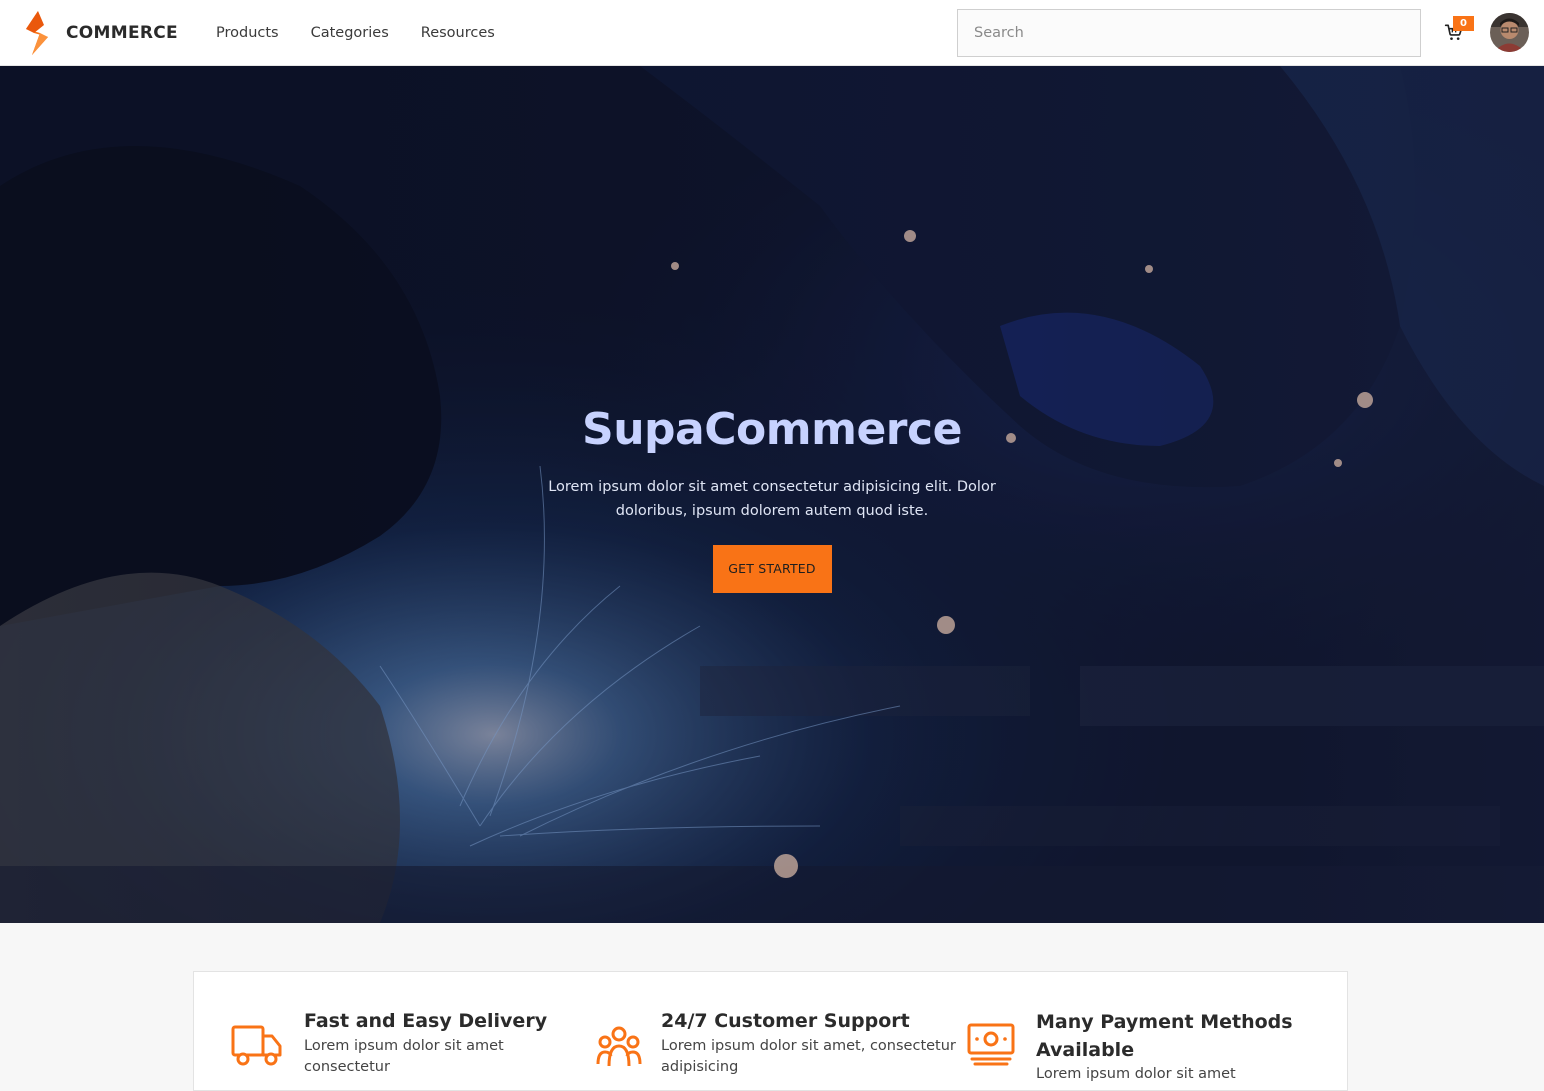  Describe the element at coordinates (247, 33) in the screenshot. I see `nav-products: Products` at that location.